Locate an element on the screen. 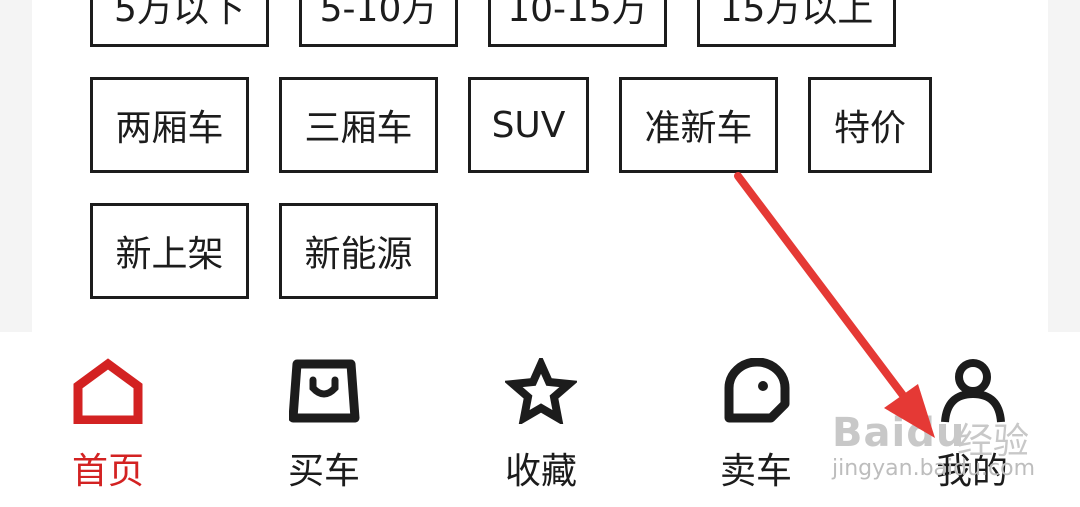 This screenshot has height=507, width=1080. home-icon is located at coordinates (108, 391).